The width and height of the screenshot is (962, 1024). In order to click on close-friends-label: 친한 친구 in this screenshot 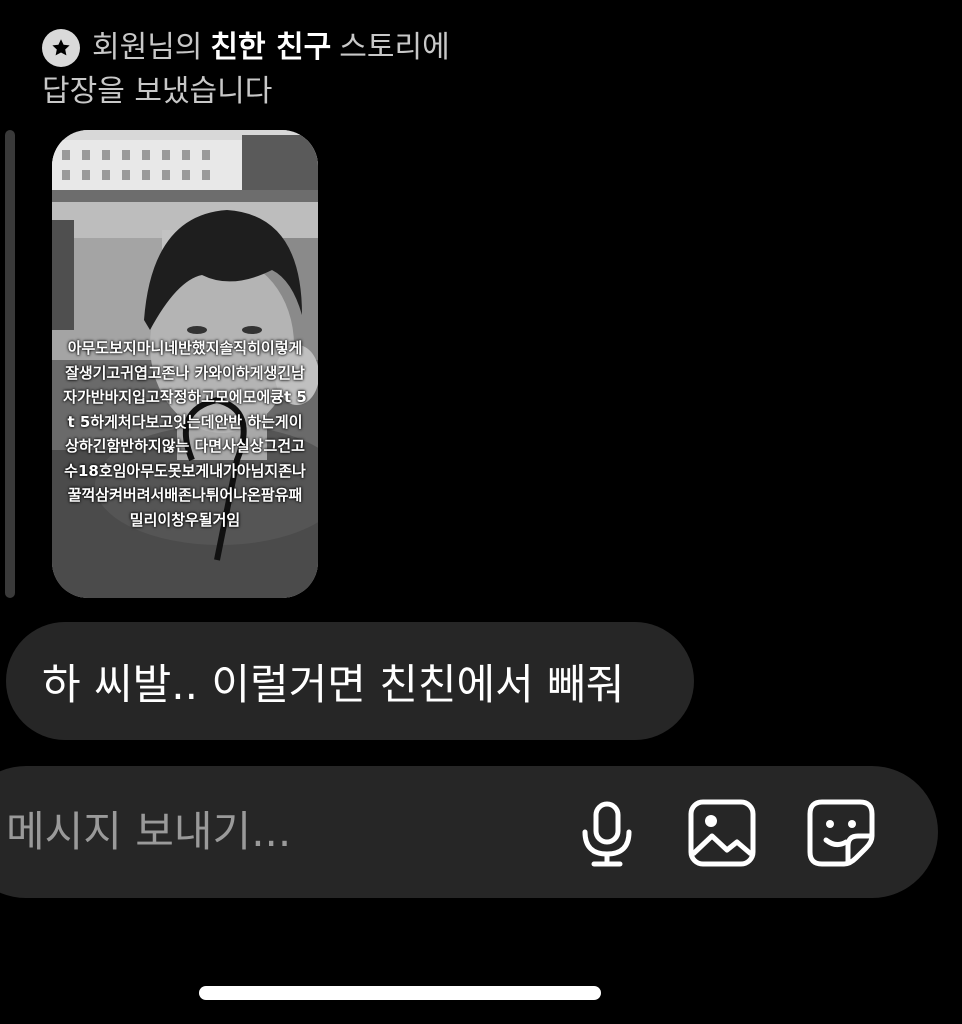, I will do `click(271, 47)`.